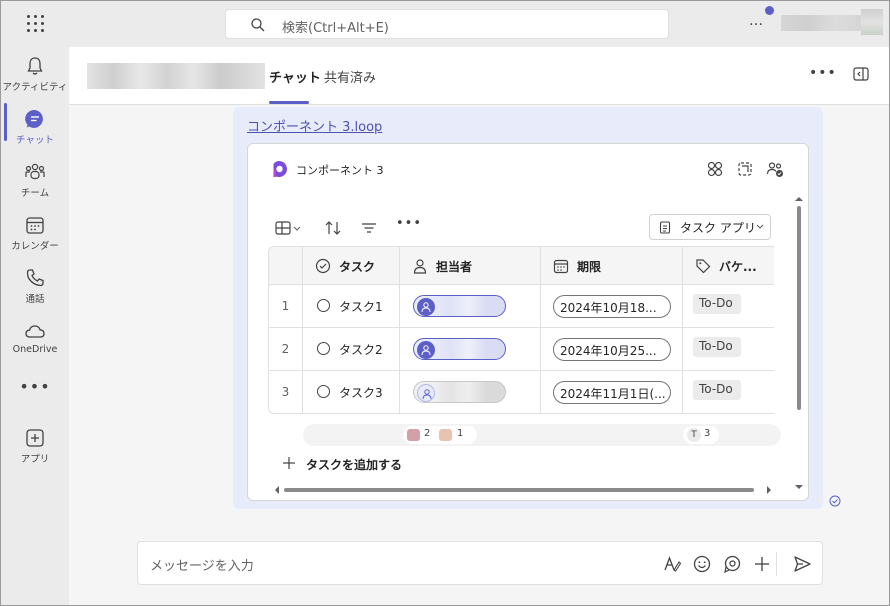  I want to click on sent-check-icon, so click(835, 501).